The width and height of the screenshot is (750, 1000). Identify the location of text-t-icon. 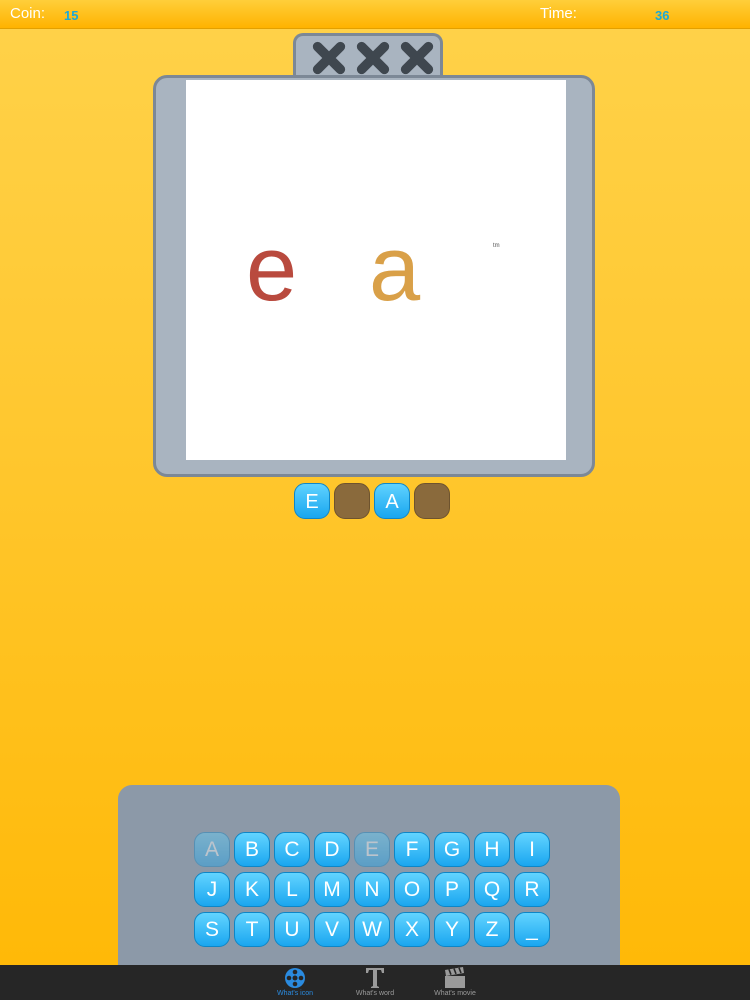
(375, 978).